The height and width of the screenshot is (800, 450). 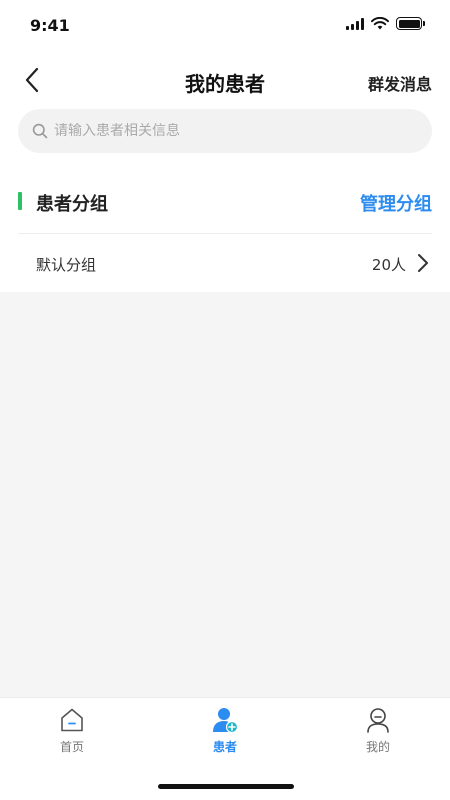 I want to click on status-bar: 9:41, so click(x=225, y=26).